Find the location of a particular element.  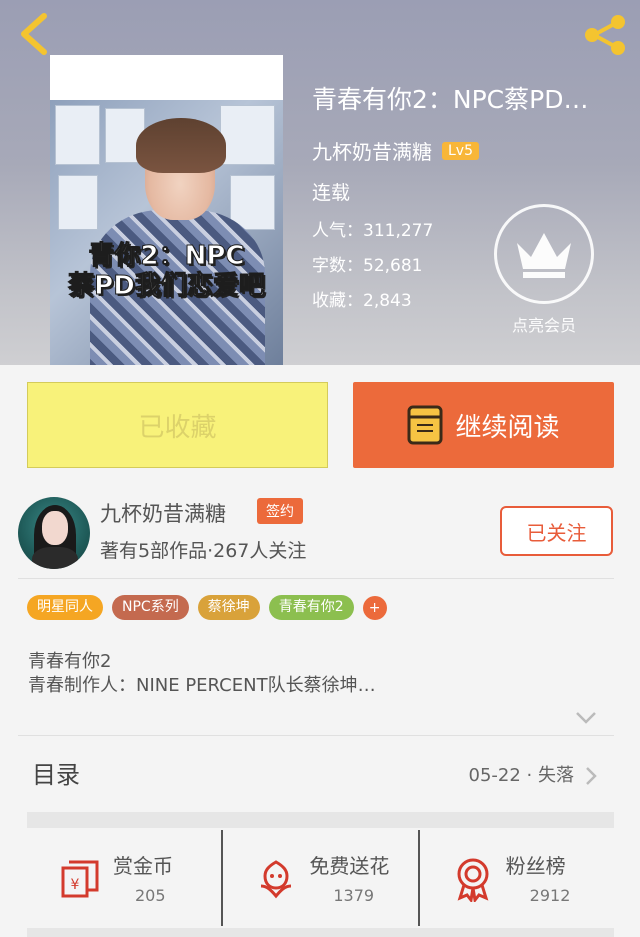

popularity-stat: 人气：311,277 is located at coordinates (373, 231).